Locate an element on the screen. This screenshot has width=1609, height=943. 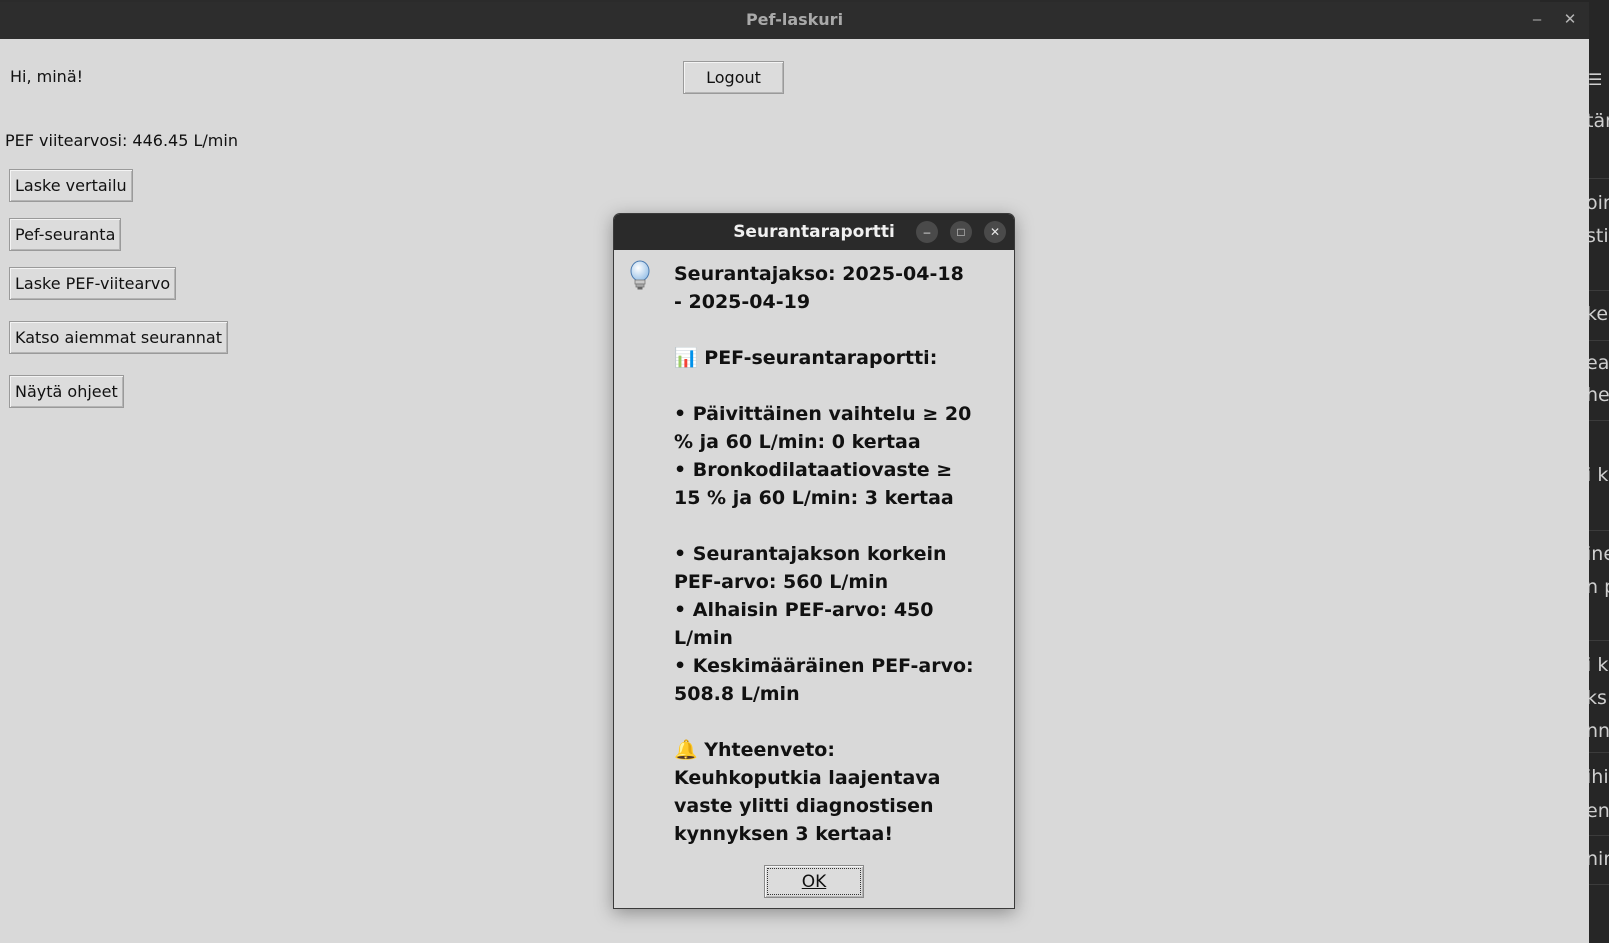
report-period: Seurantajakso: 2025-04-18 - 2025-04-19 is located at coordinates (819, 288).